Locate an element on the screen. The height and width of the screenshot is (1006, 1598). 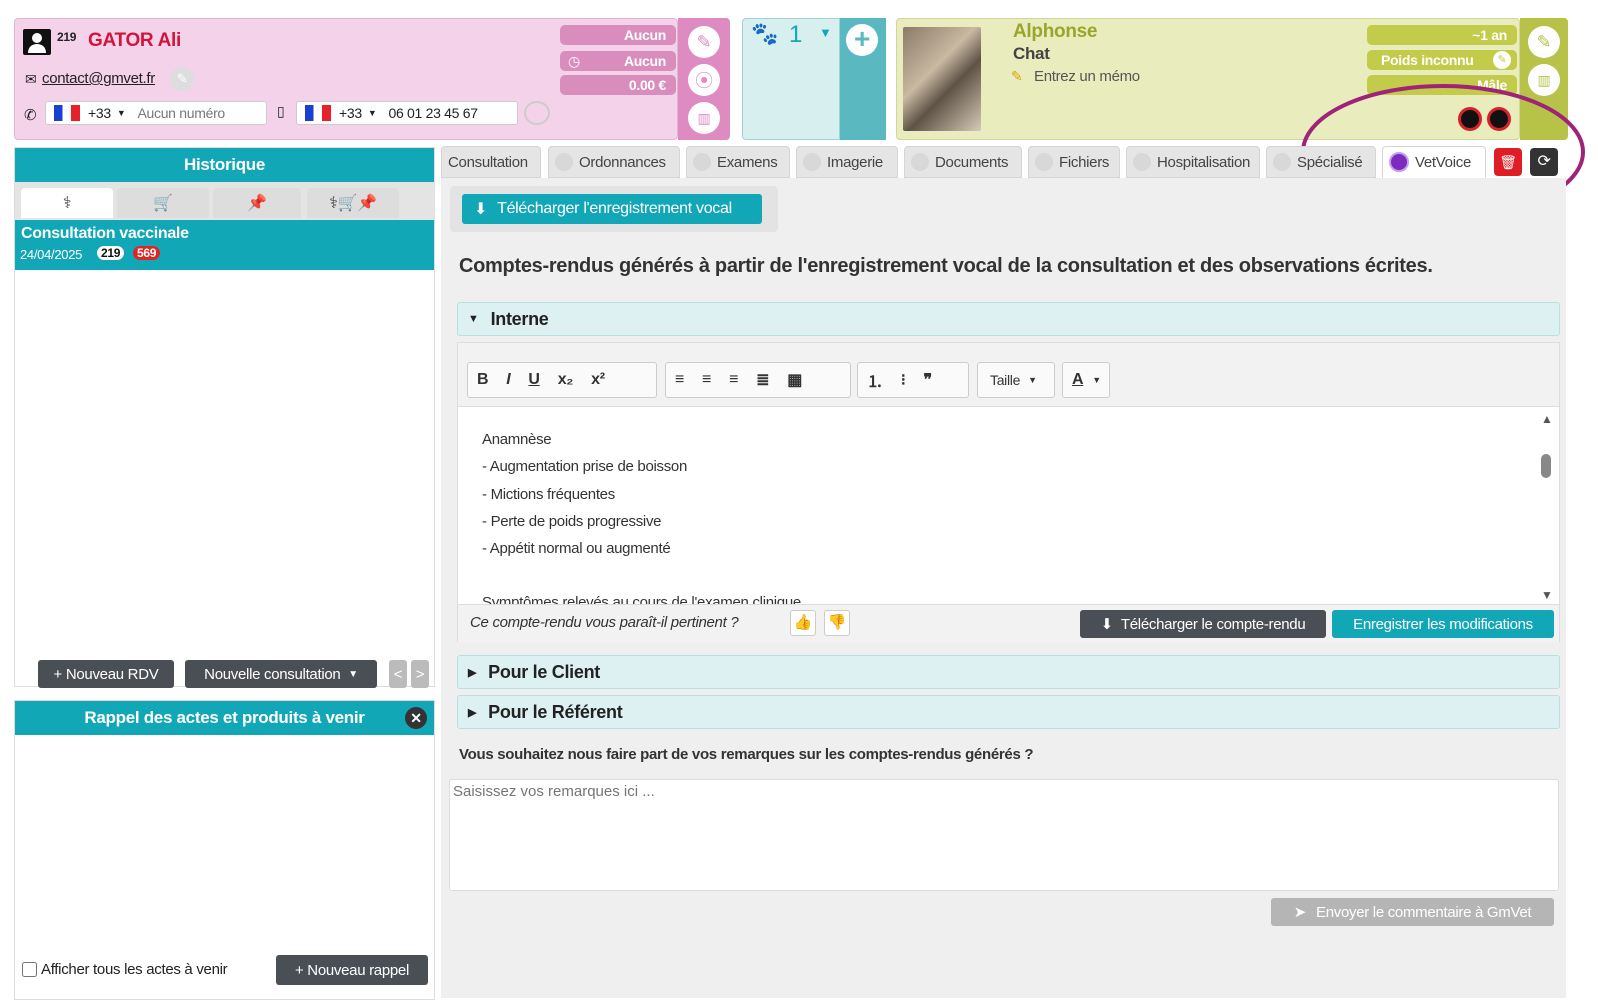
all-icons: ⚕🛒📌 is located at coordinates (353, 203).